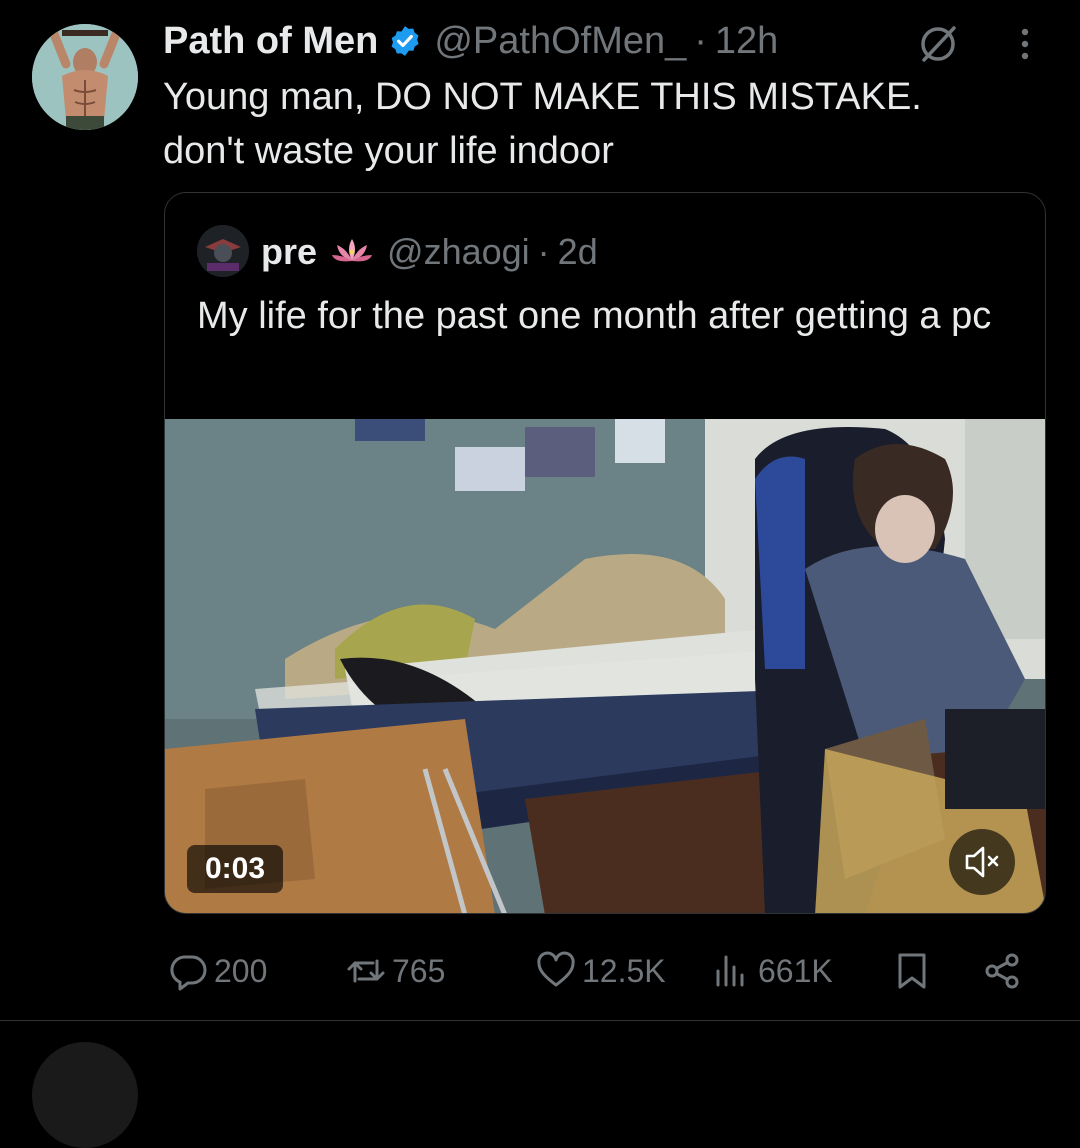 This screenshot has width=1080, height=1148. What do you see at coordinates (730, 971) in the screenshot?
I see `views-bars-icon` at bounding box center [730, 971].